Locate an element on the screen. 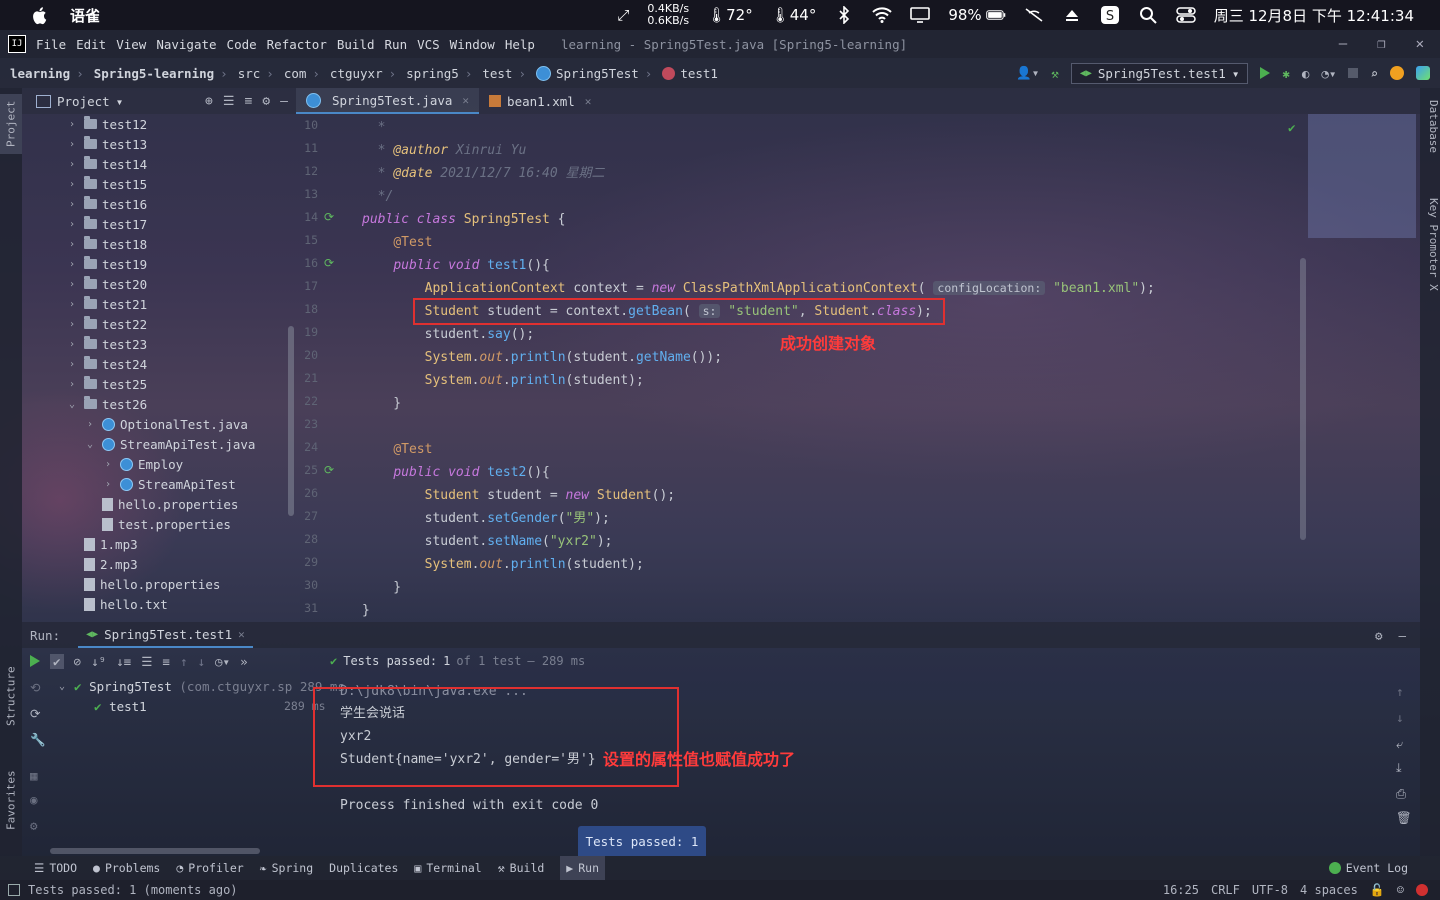  network-speed: 0.4KB/s 0.6KB/s is located at coordinates (668, 15).